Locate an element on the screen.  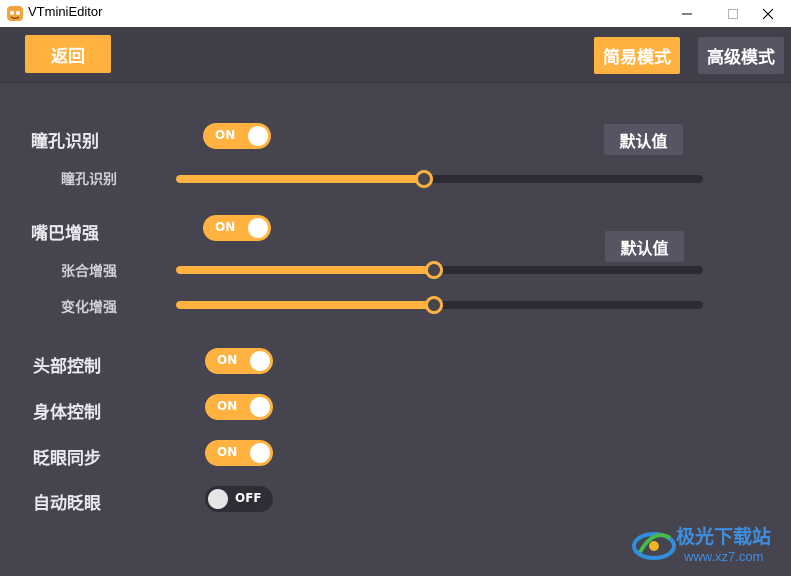
mouth-enhance-label: 嘴巴增强 is located at coordinates (65, 234).